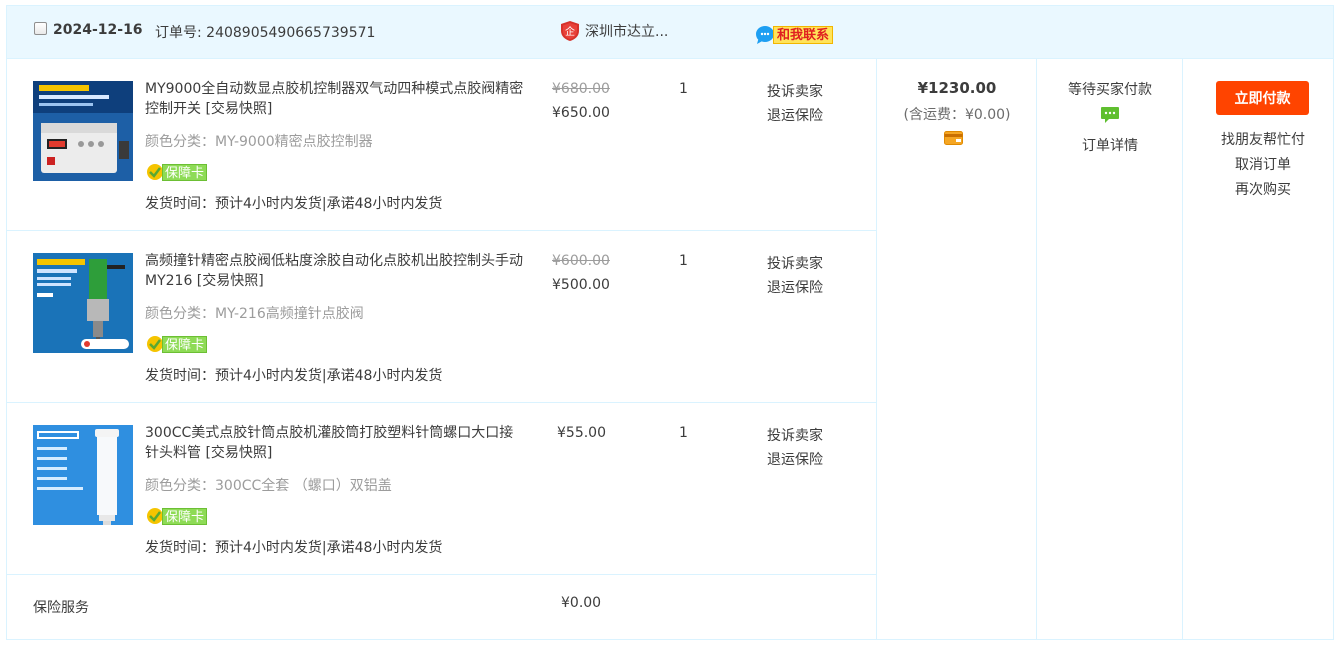 This screenshot has width=1334, height=646. What do you see at coordinates (1110, 349) in the screenshot?
I see `order-status-column: 等待买家付款 订单详情` at bounding box center [1110, 349].